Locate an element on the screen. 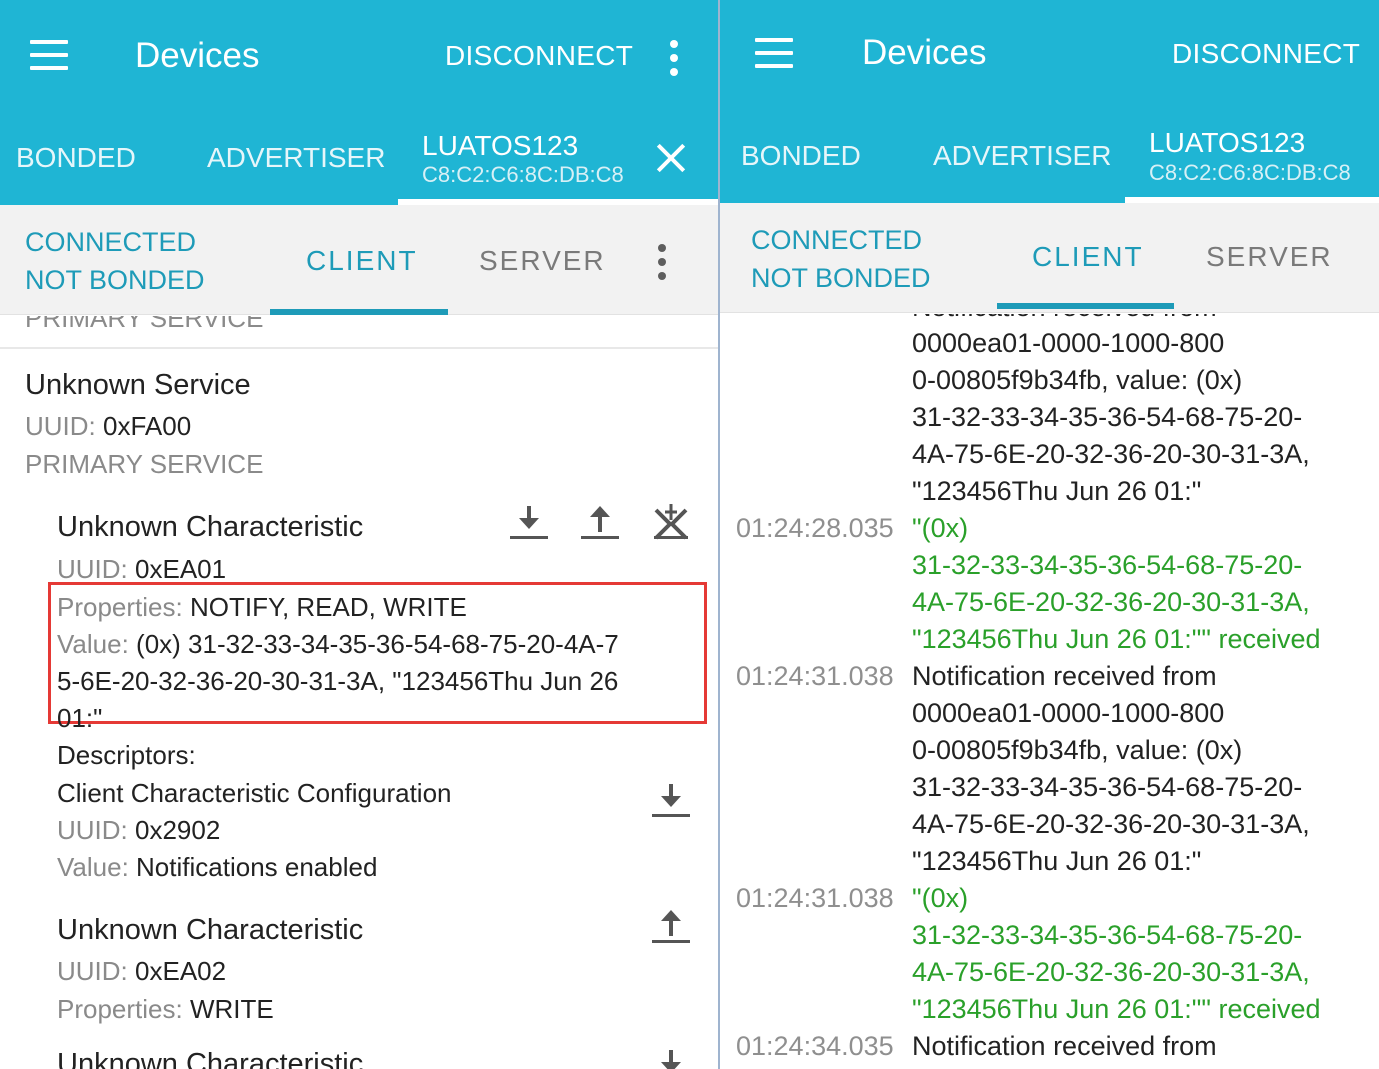  log-timestamp: 01:24:34.035 is located at coordinates (815, 1046).